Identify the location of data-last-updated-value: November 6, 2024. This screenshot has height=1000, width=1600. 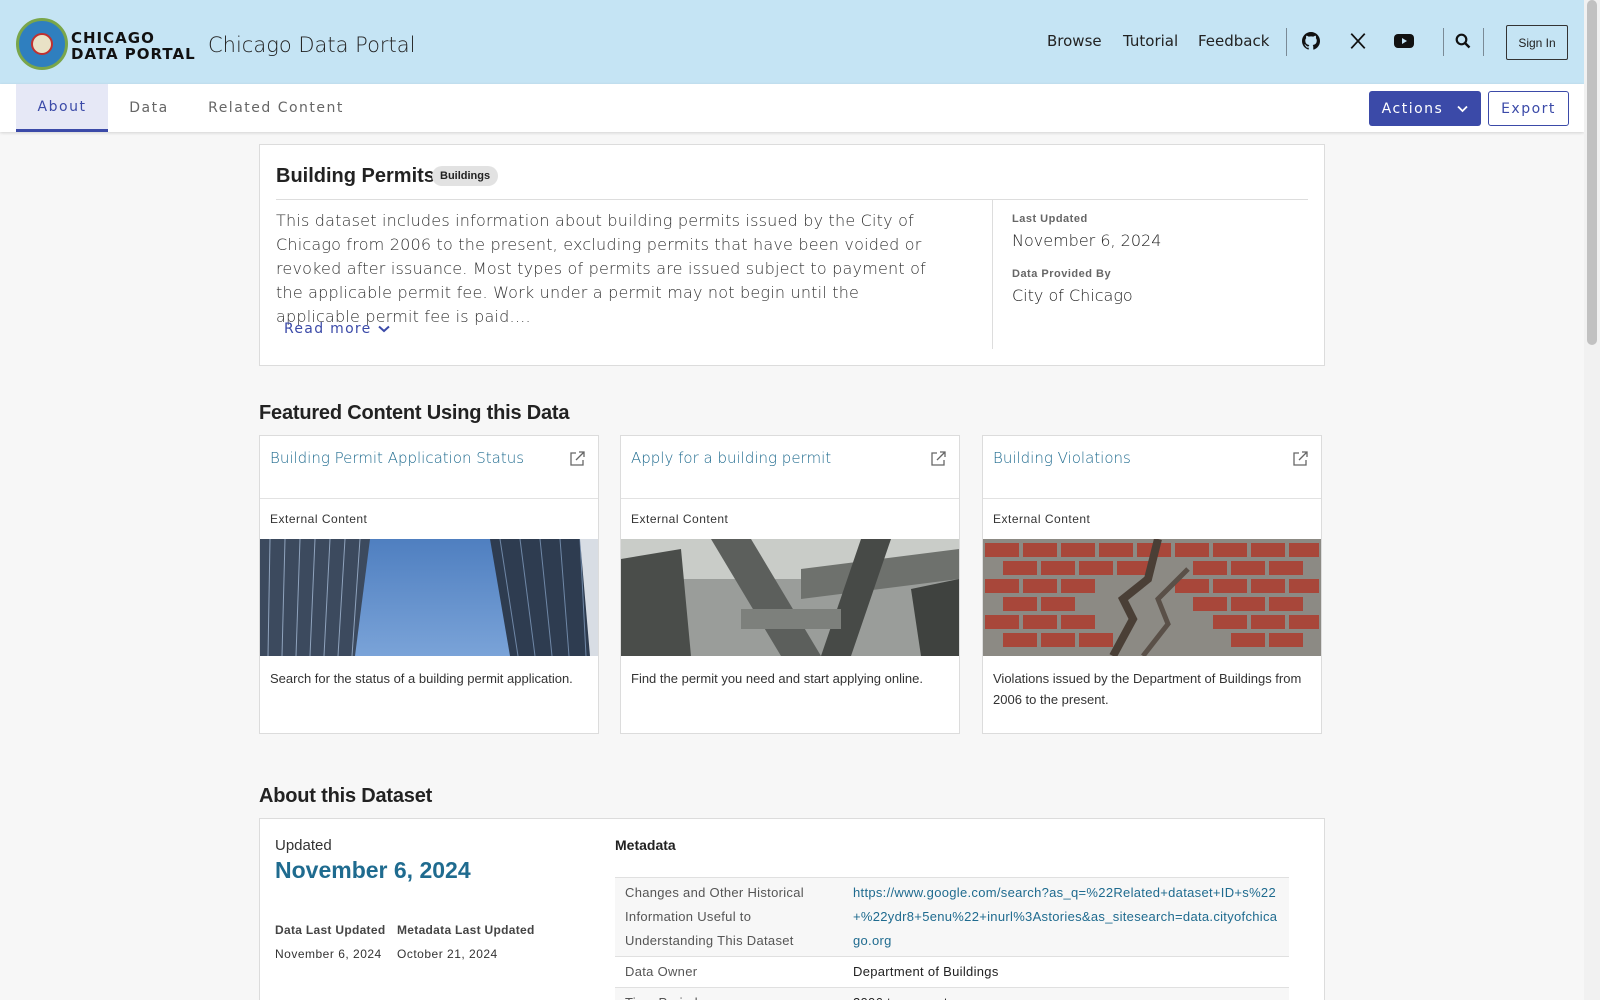
(328, 954).